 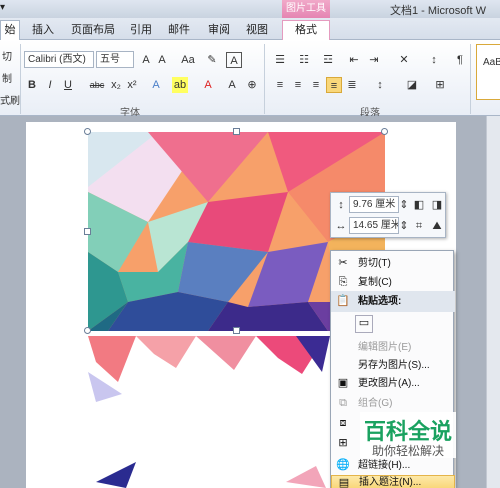 I want to click on resize-handle-sw, so click(x=87, y=330).